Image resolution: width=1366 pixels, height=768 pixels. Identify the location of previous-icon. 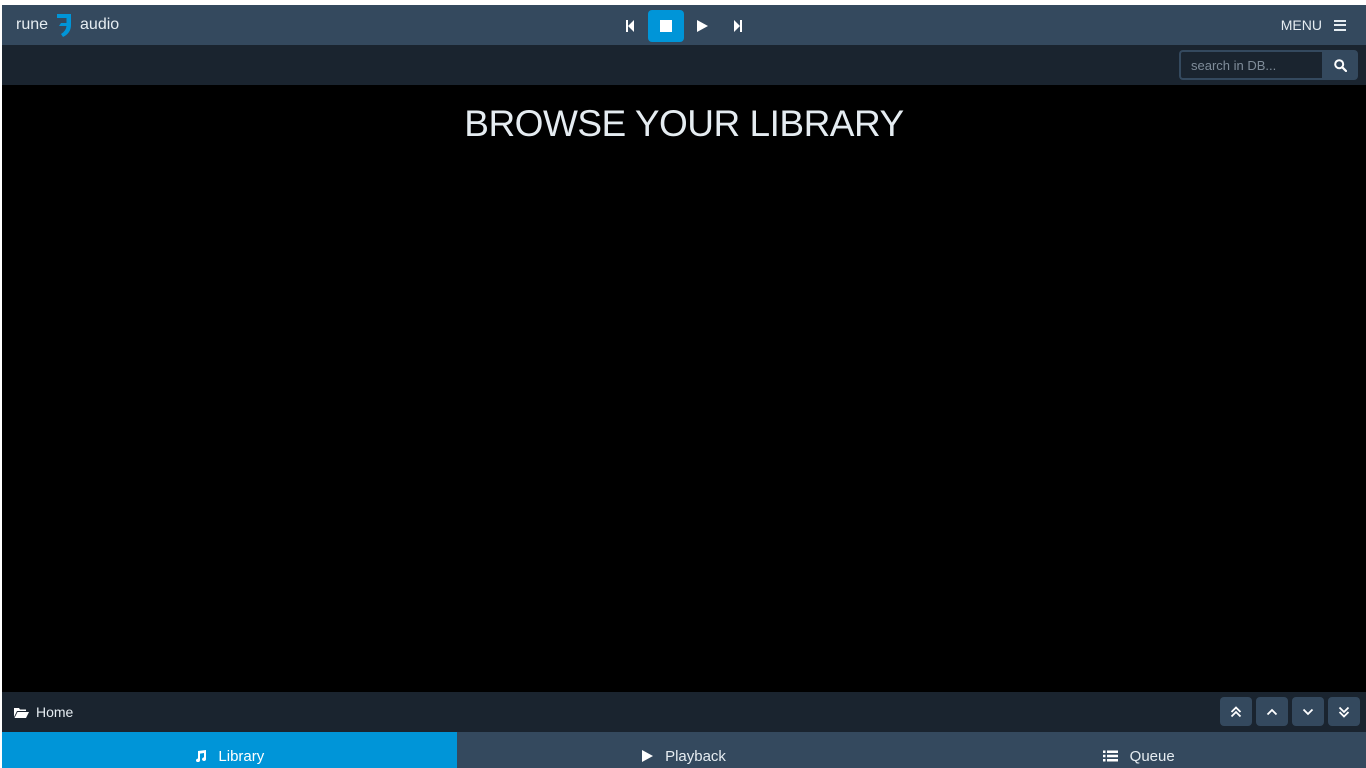
(630, 26).